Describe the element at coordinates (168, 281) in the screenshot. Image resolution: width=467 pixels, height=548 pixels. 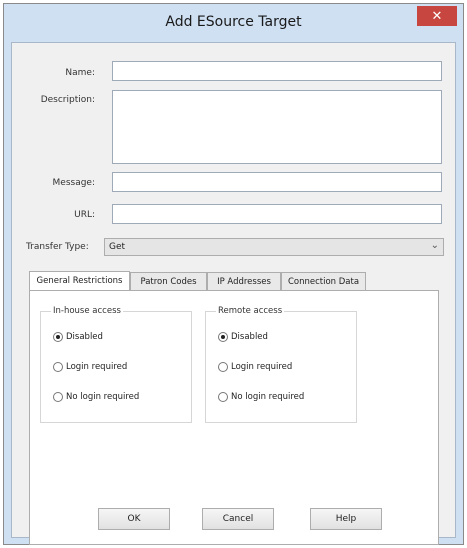
I see `tab-patron-codes: Patron Codes` at that location.